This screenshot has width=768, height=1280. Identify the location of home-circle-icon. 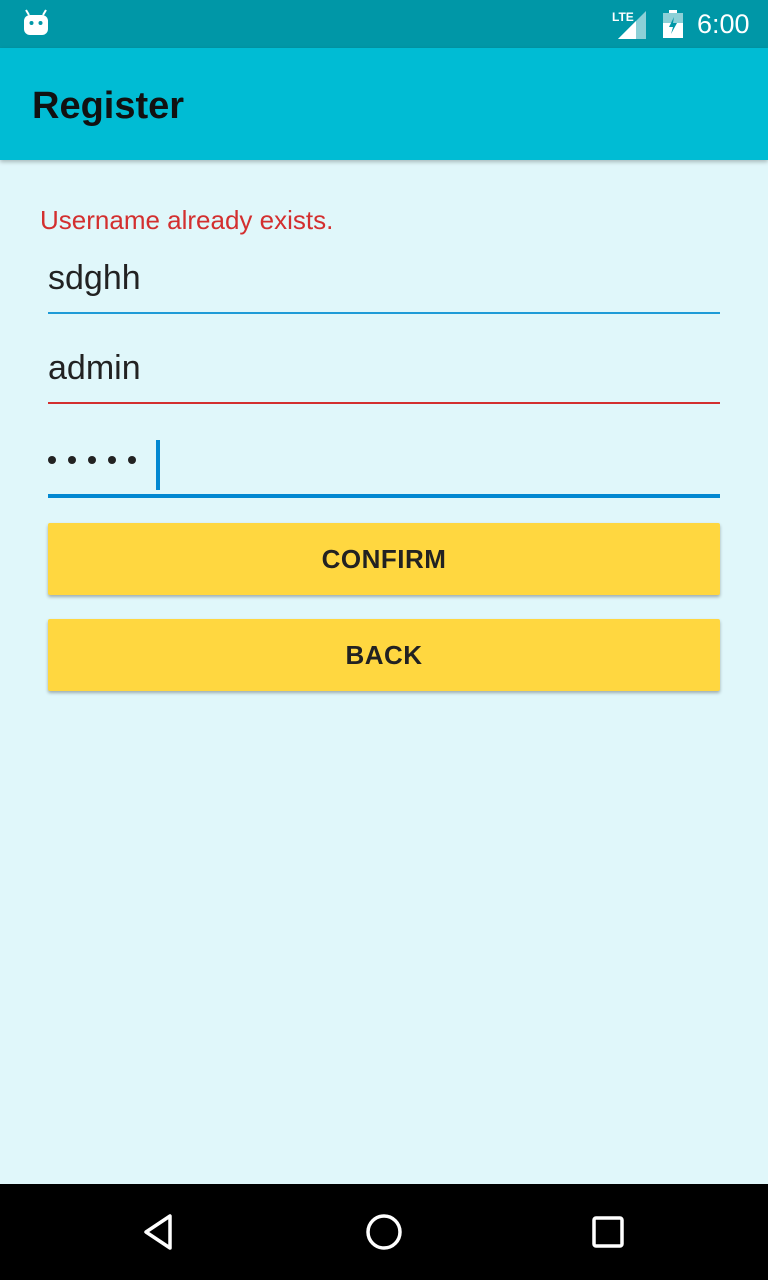
(384, 1232).